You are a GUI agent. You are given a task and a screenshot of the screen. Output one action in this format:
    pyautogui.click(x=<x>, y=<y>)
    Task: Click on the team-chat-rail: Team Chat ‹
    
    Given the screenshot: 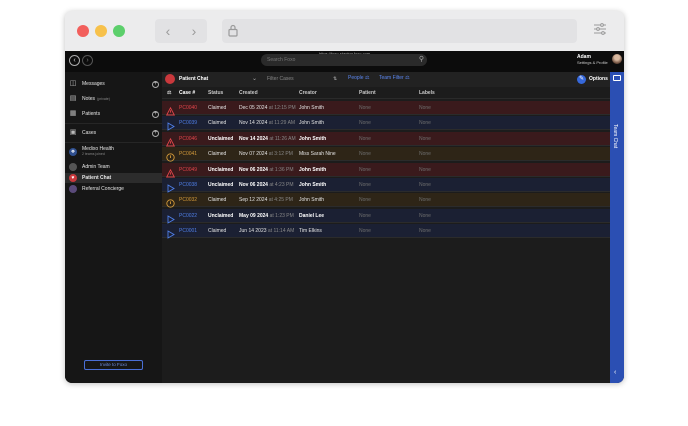 What is the action you would take?
    pyautogui.click(x=617, y=227)
    